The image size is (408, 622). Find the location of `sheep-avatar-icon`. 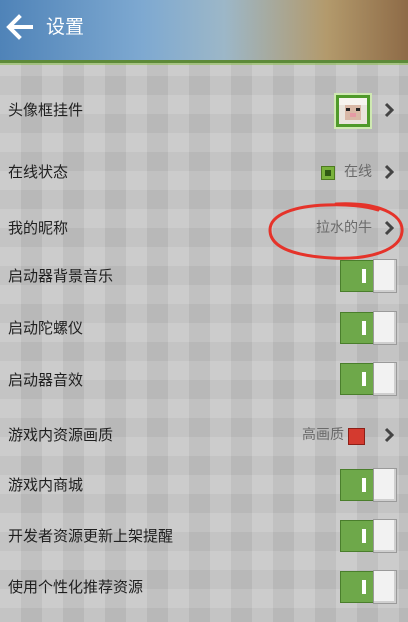

sheep-avatar-icon is located at coordinates (353, 111).